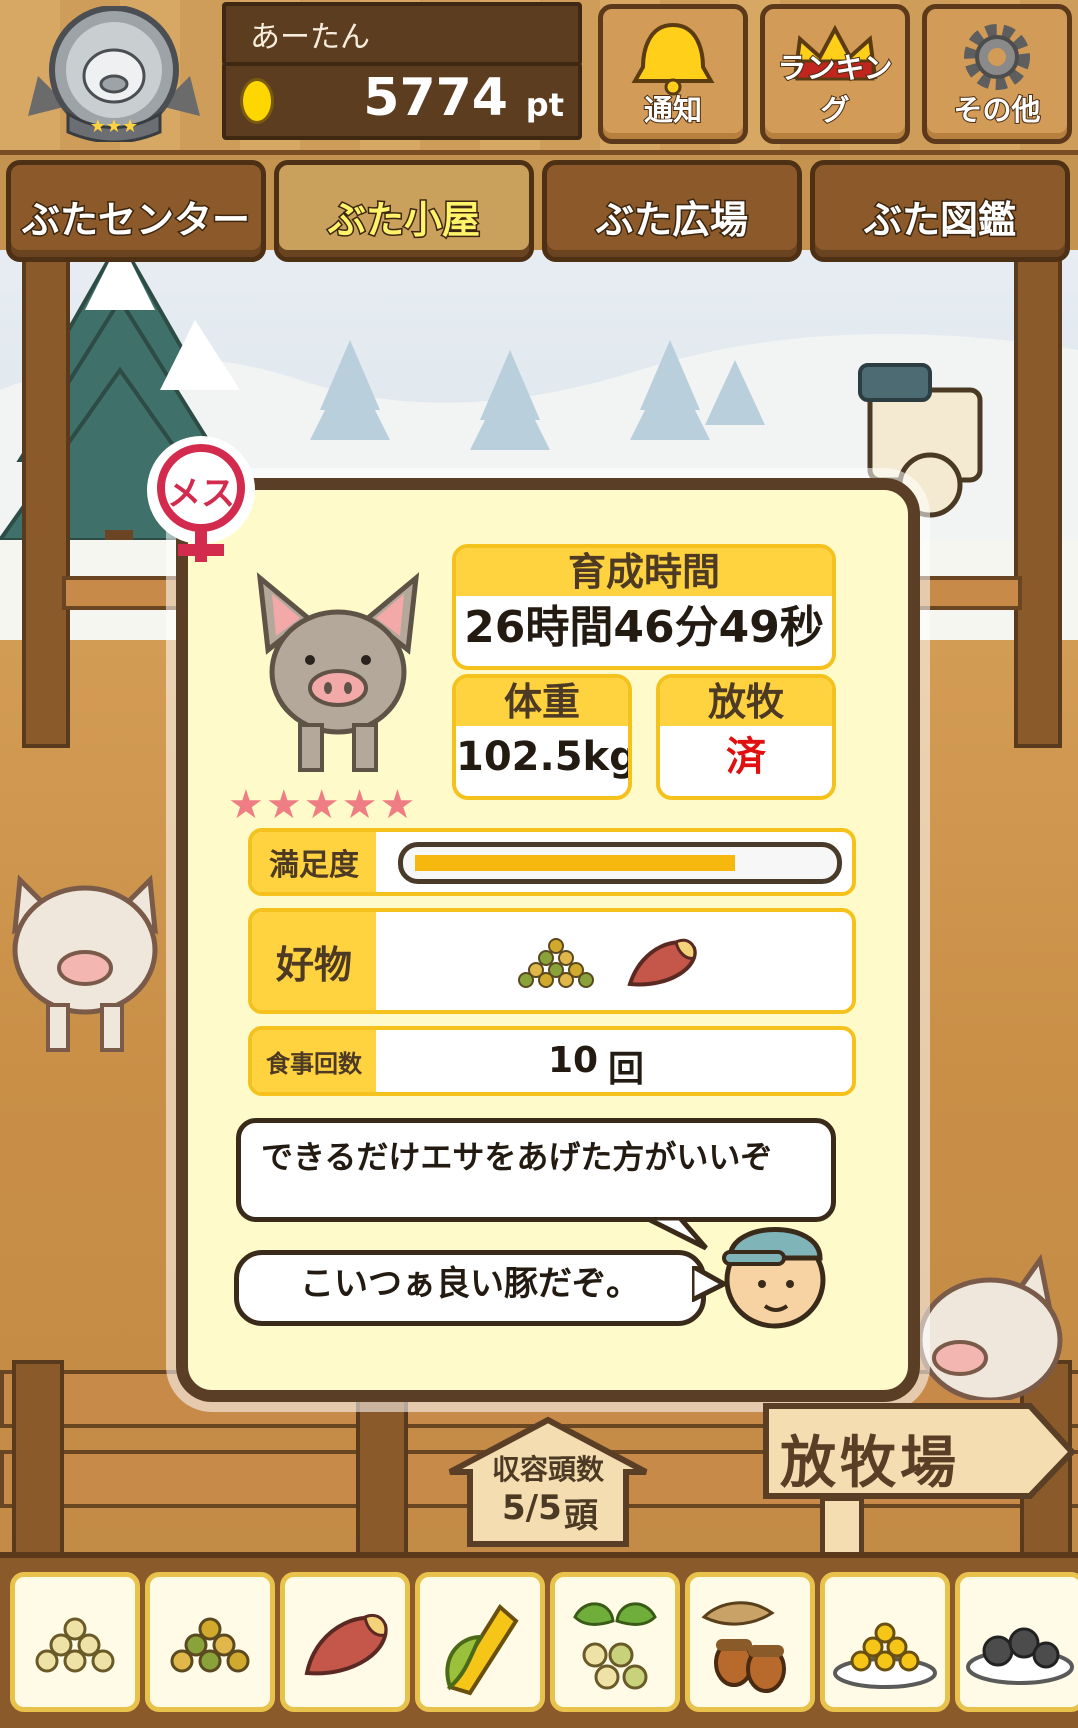 This screenshot has height=1728, width=1078. What do you see at coordinates (482, 1649) in the screenshot?
I see `corn-icon` at bounding box center [482, 1649].